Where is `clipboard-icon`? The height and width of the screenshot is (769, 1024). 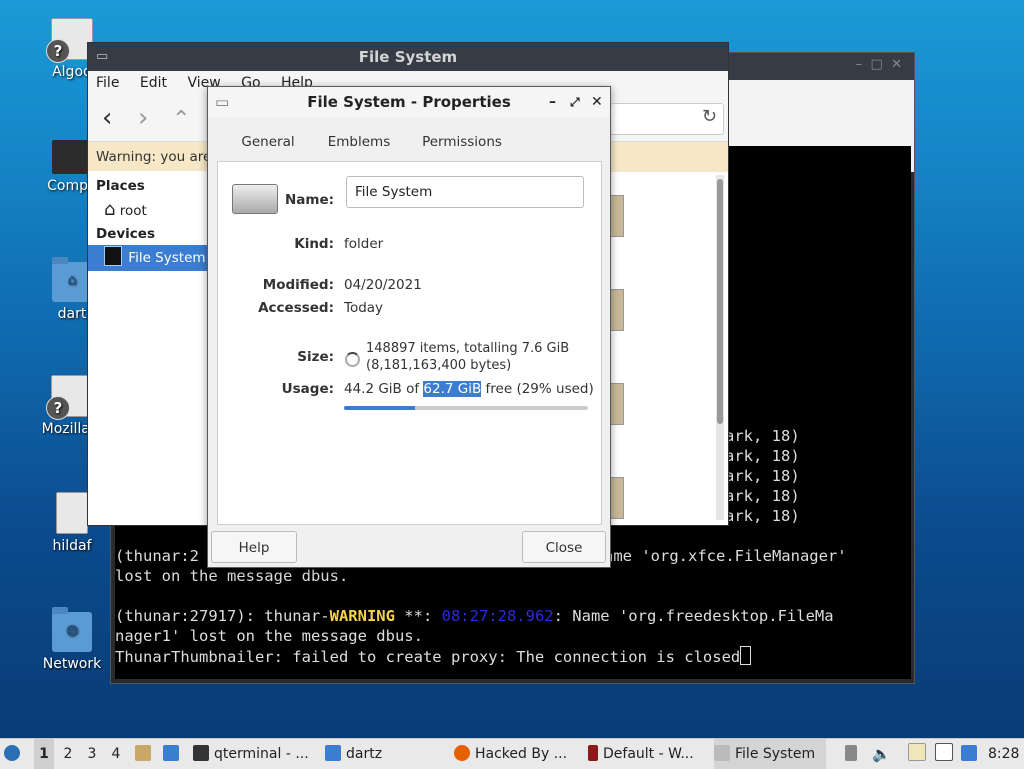 clipboard-icon is located at coordinates (917, 752).